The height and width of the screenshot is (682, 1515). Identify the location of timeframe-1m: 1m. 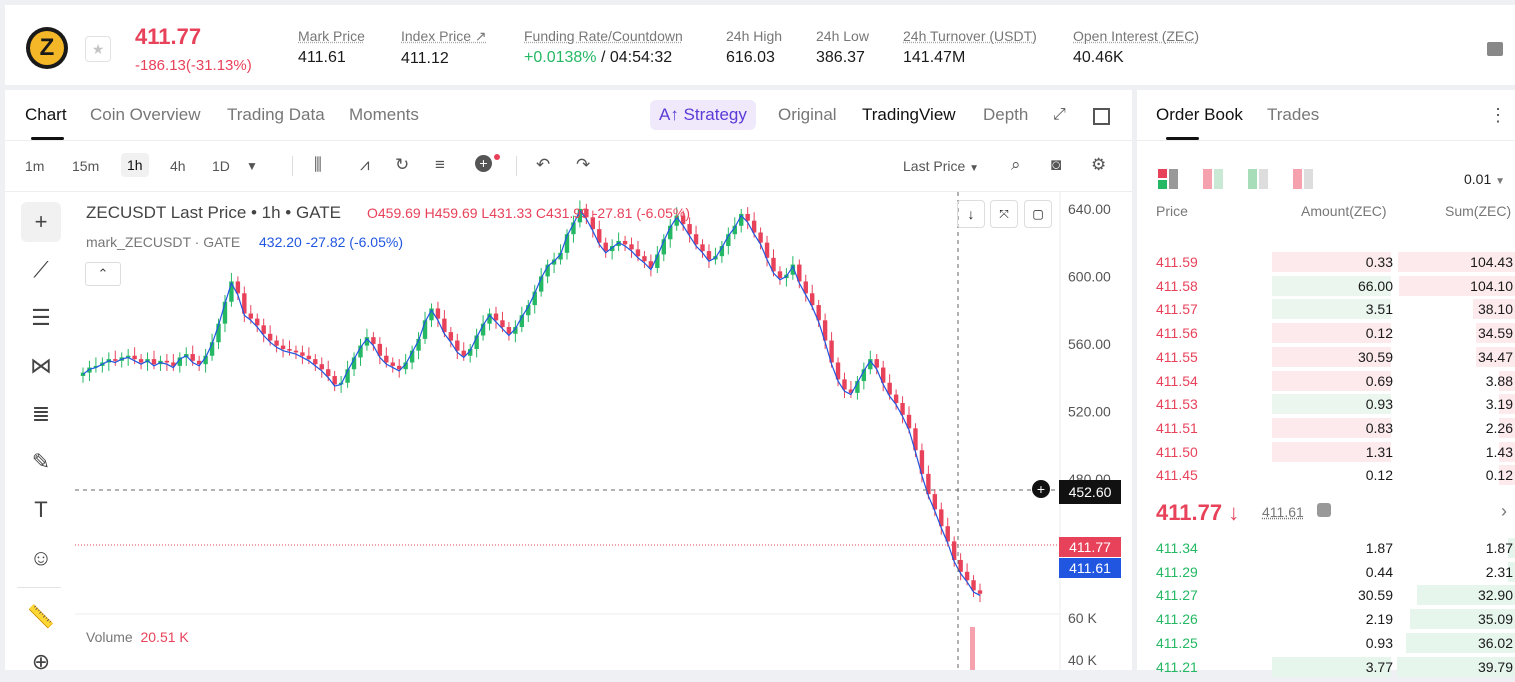
(34, 166).